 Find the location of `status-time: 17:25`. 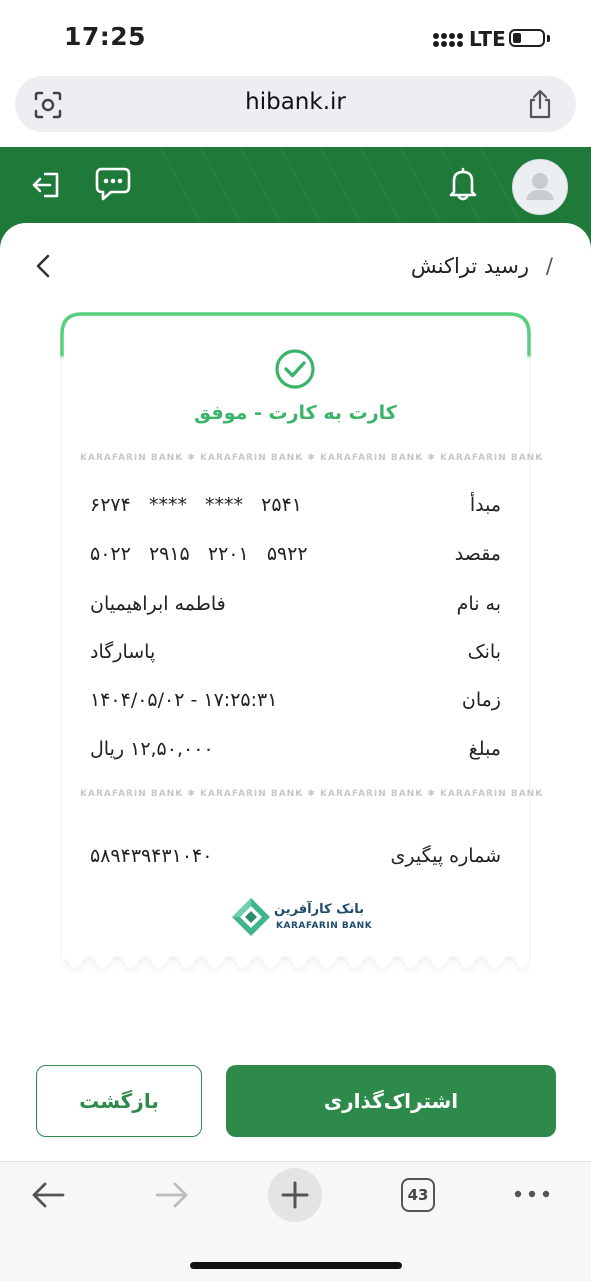

status-time: 17:25 is located at coordinates (105, 36).